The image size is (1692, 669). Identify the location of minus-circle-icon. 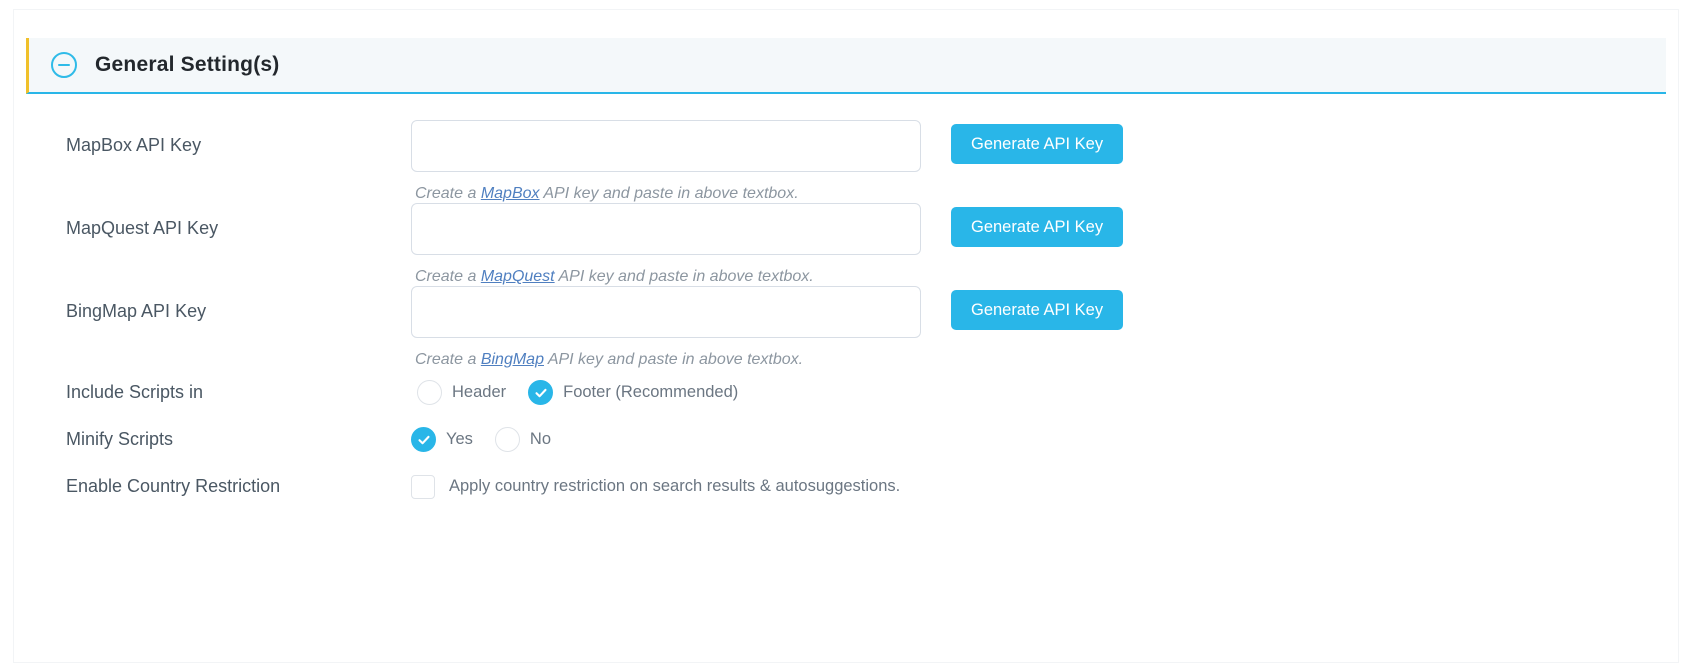
(64, 65).